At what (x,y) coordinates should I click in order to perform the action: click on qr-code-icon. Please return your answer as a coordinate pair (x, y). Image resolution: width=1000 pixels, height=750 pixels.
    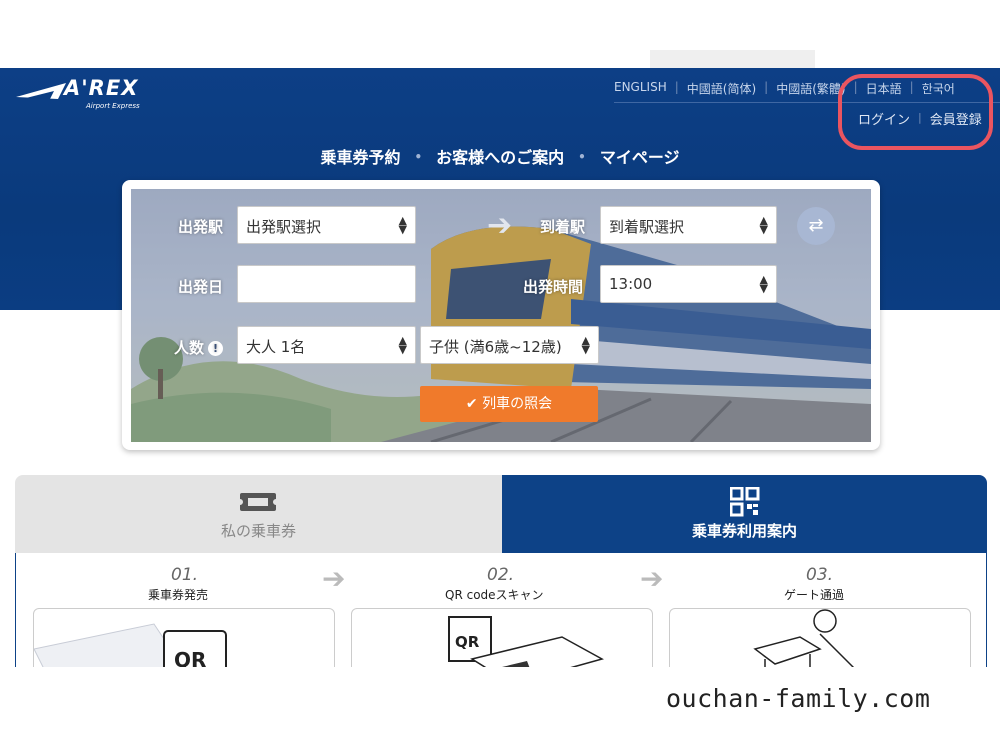
    Looking at the image, I should click on (745, 502).